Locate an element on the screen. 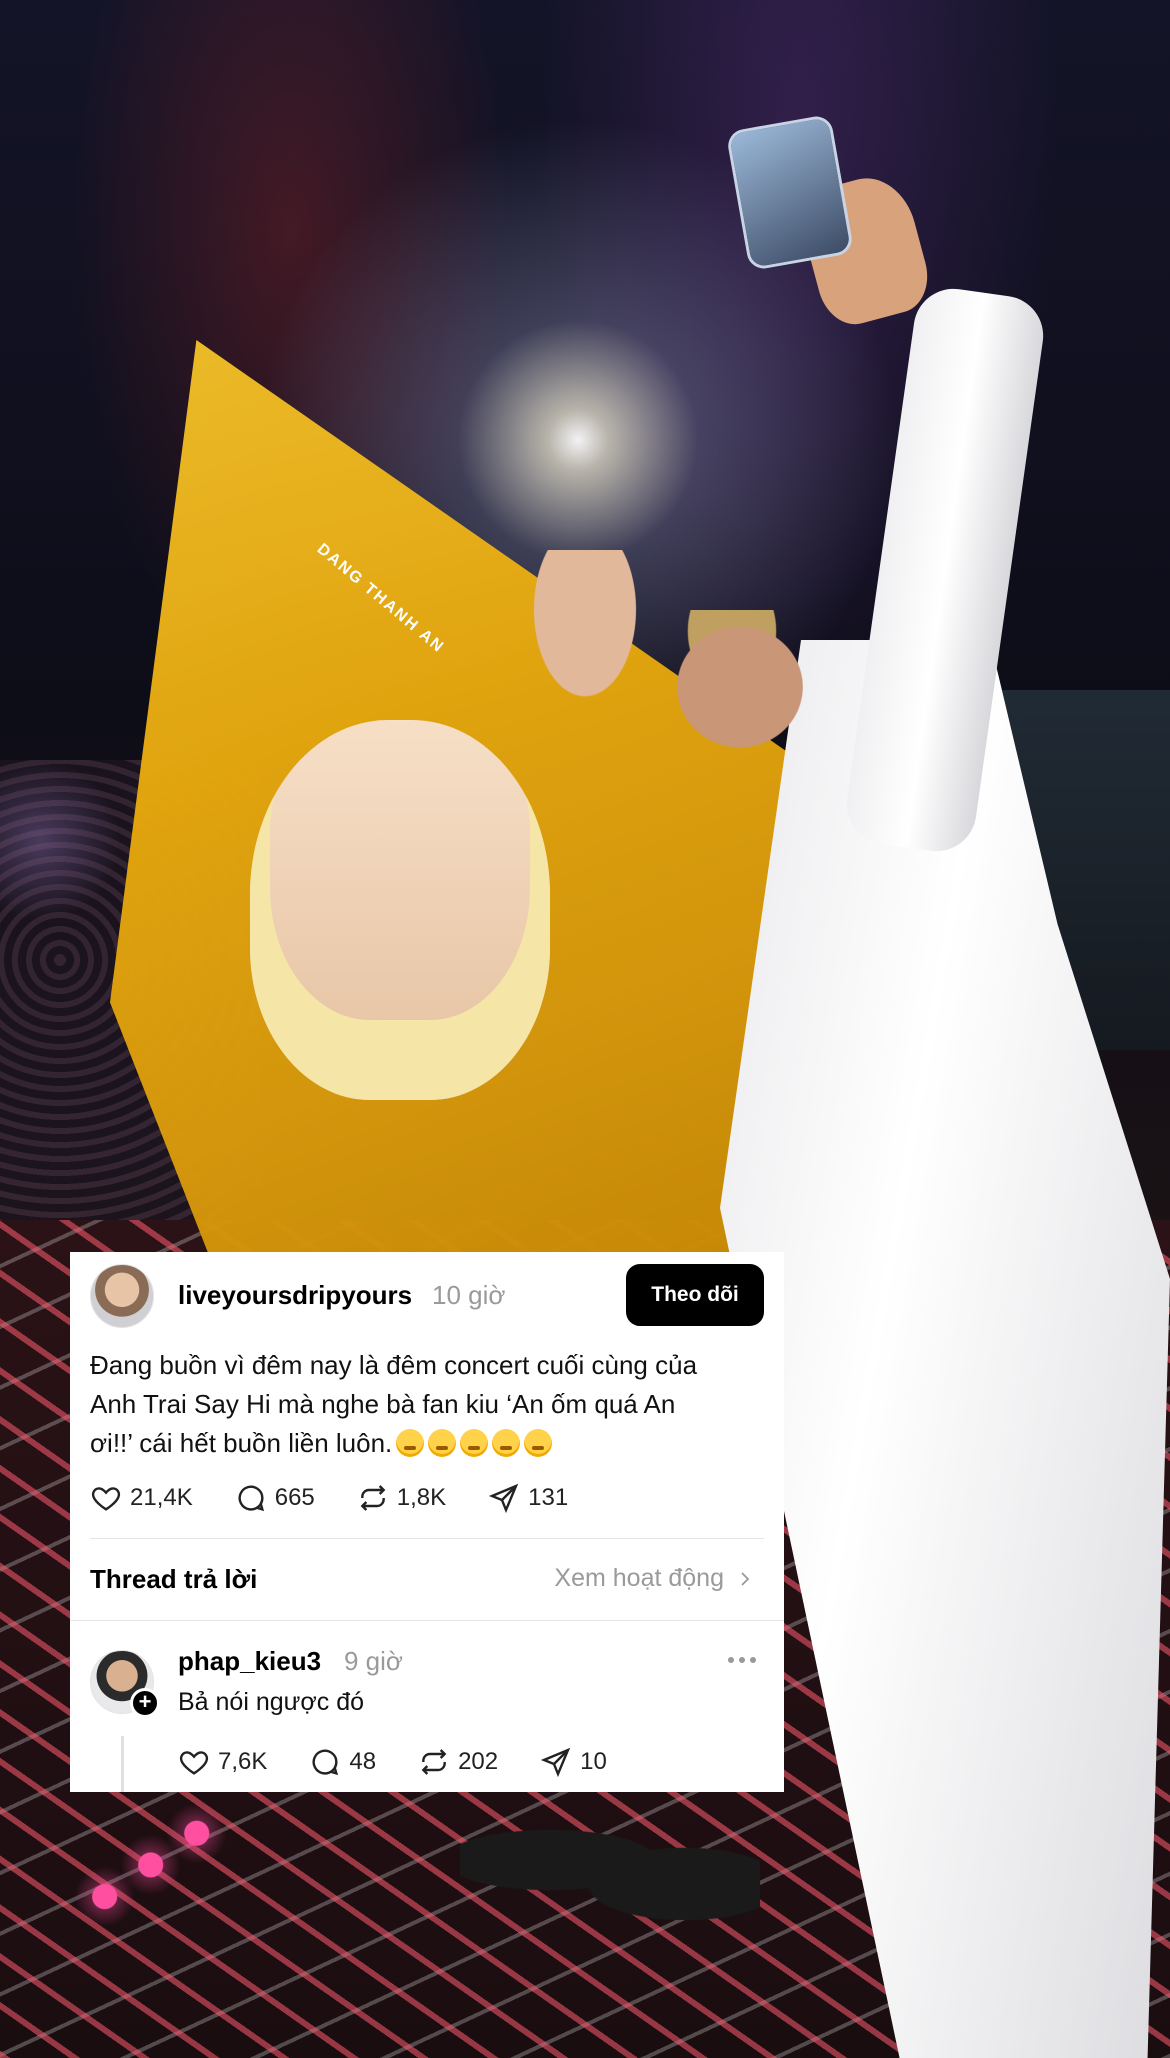  view-activity-link: Xem hoạt động is located at coordinates (654, 1578).